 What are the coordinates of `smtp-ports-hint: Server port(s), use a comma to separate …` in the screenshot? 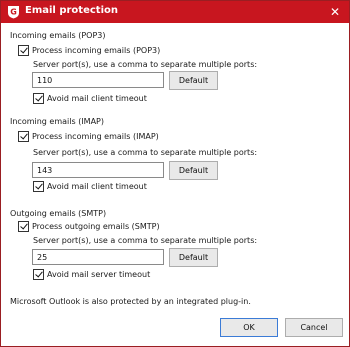 It's located at (145, 240).